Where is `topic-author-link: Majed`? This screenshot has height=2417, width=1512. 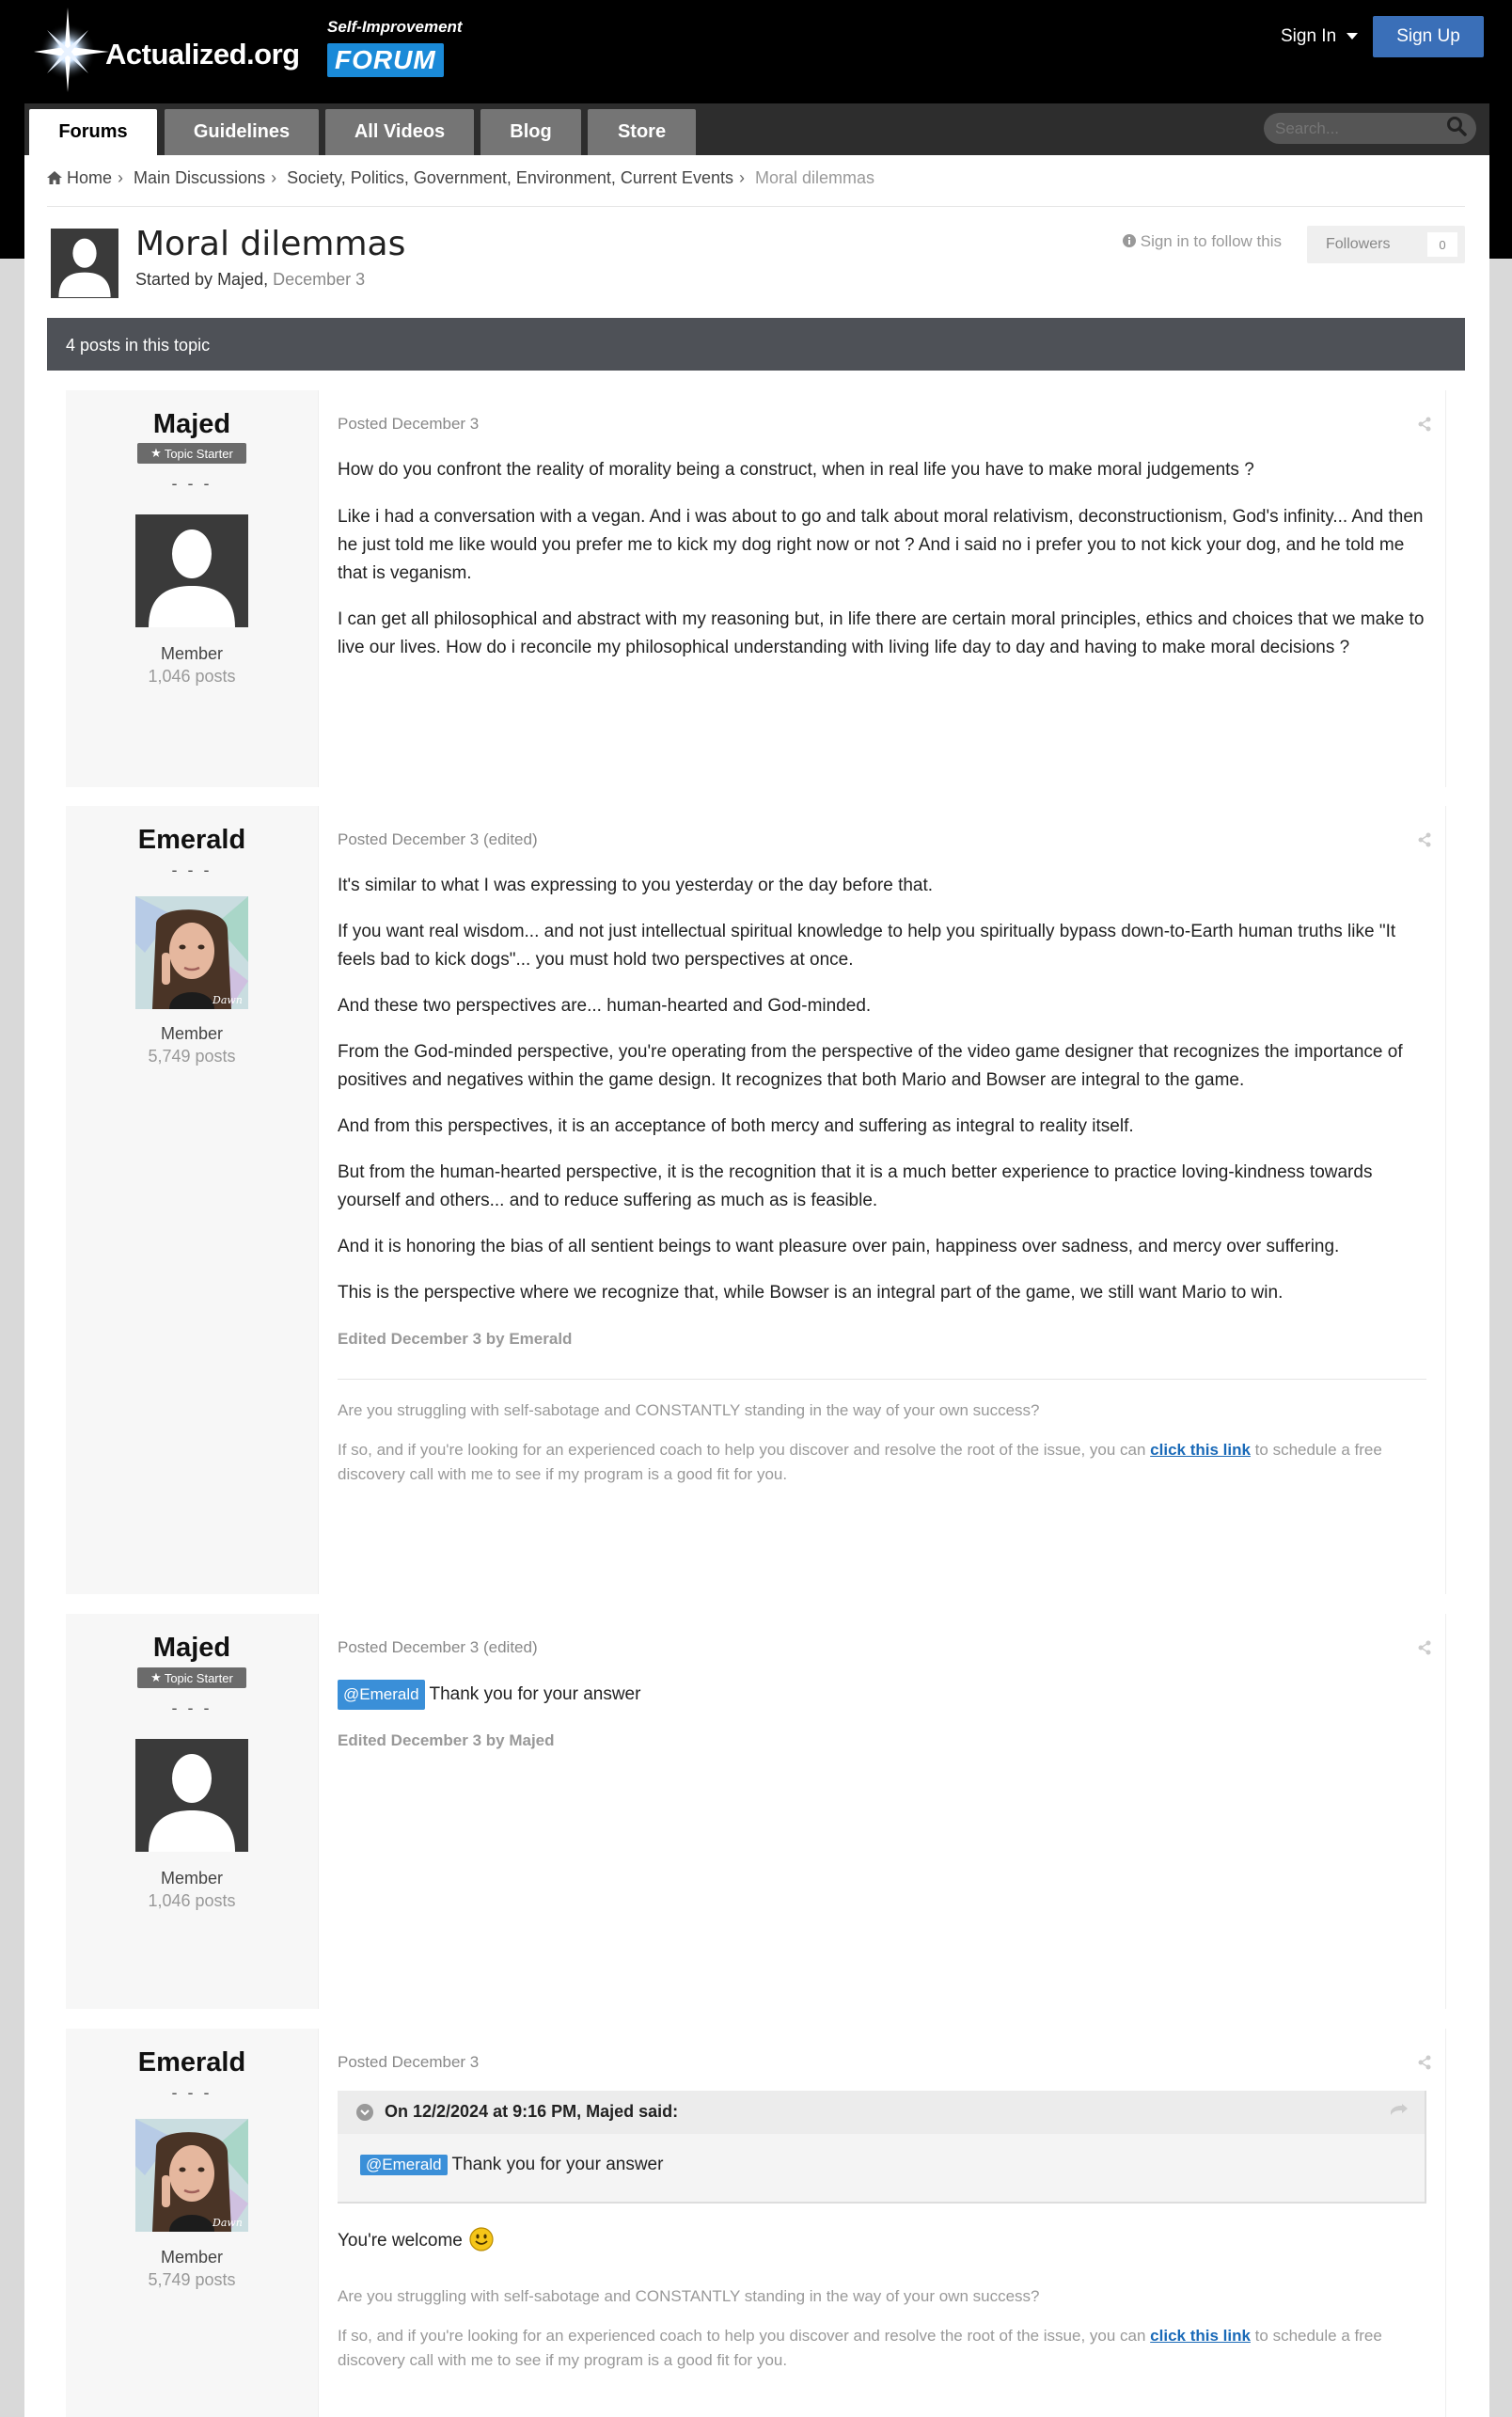 topic-author-link: Majed is located at coordinates (240, 279).